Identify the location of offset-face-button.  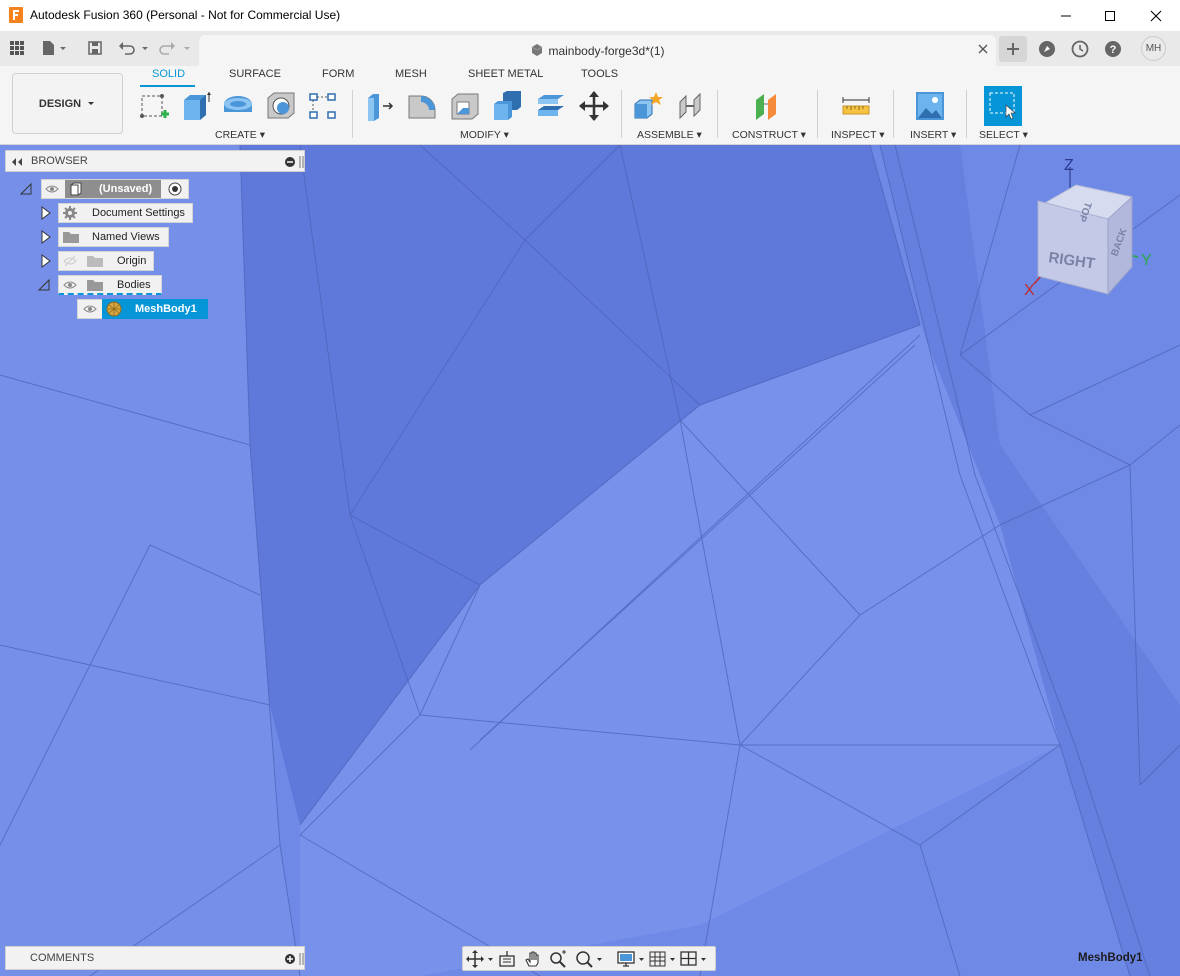
(551, 106).